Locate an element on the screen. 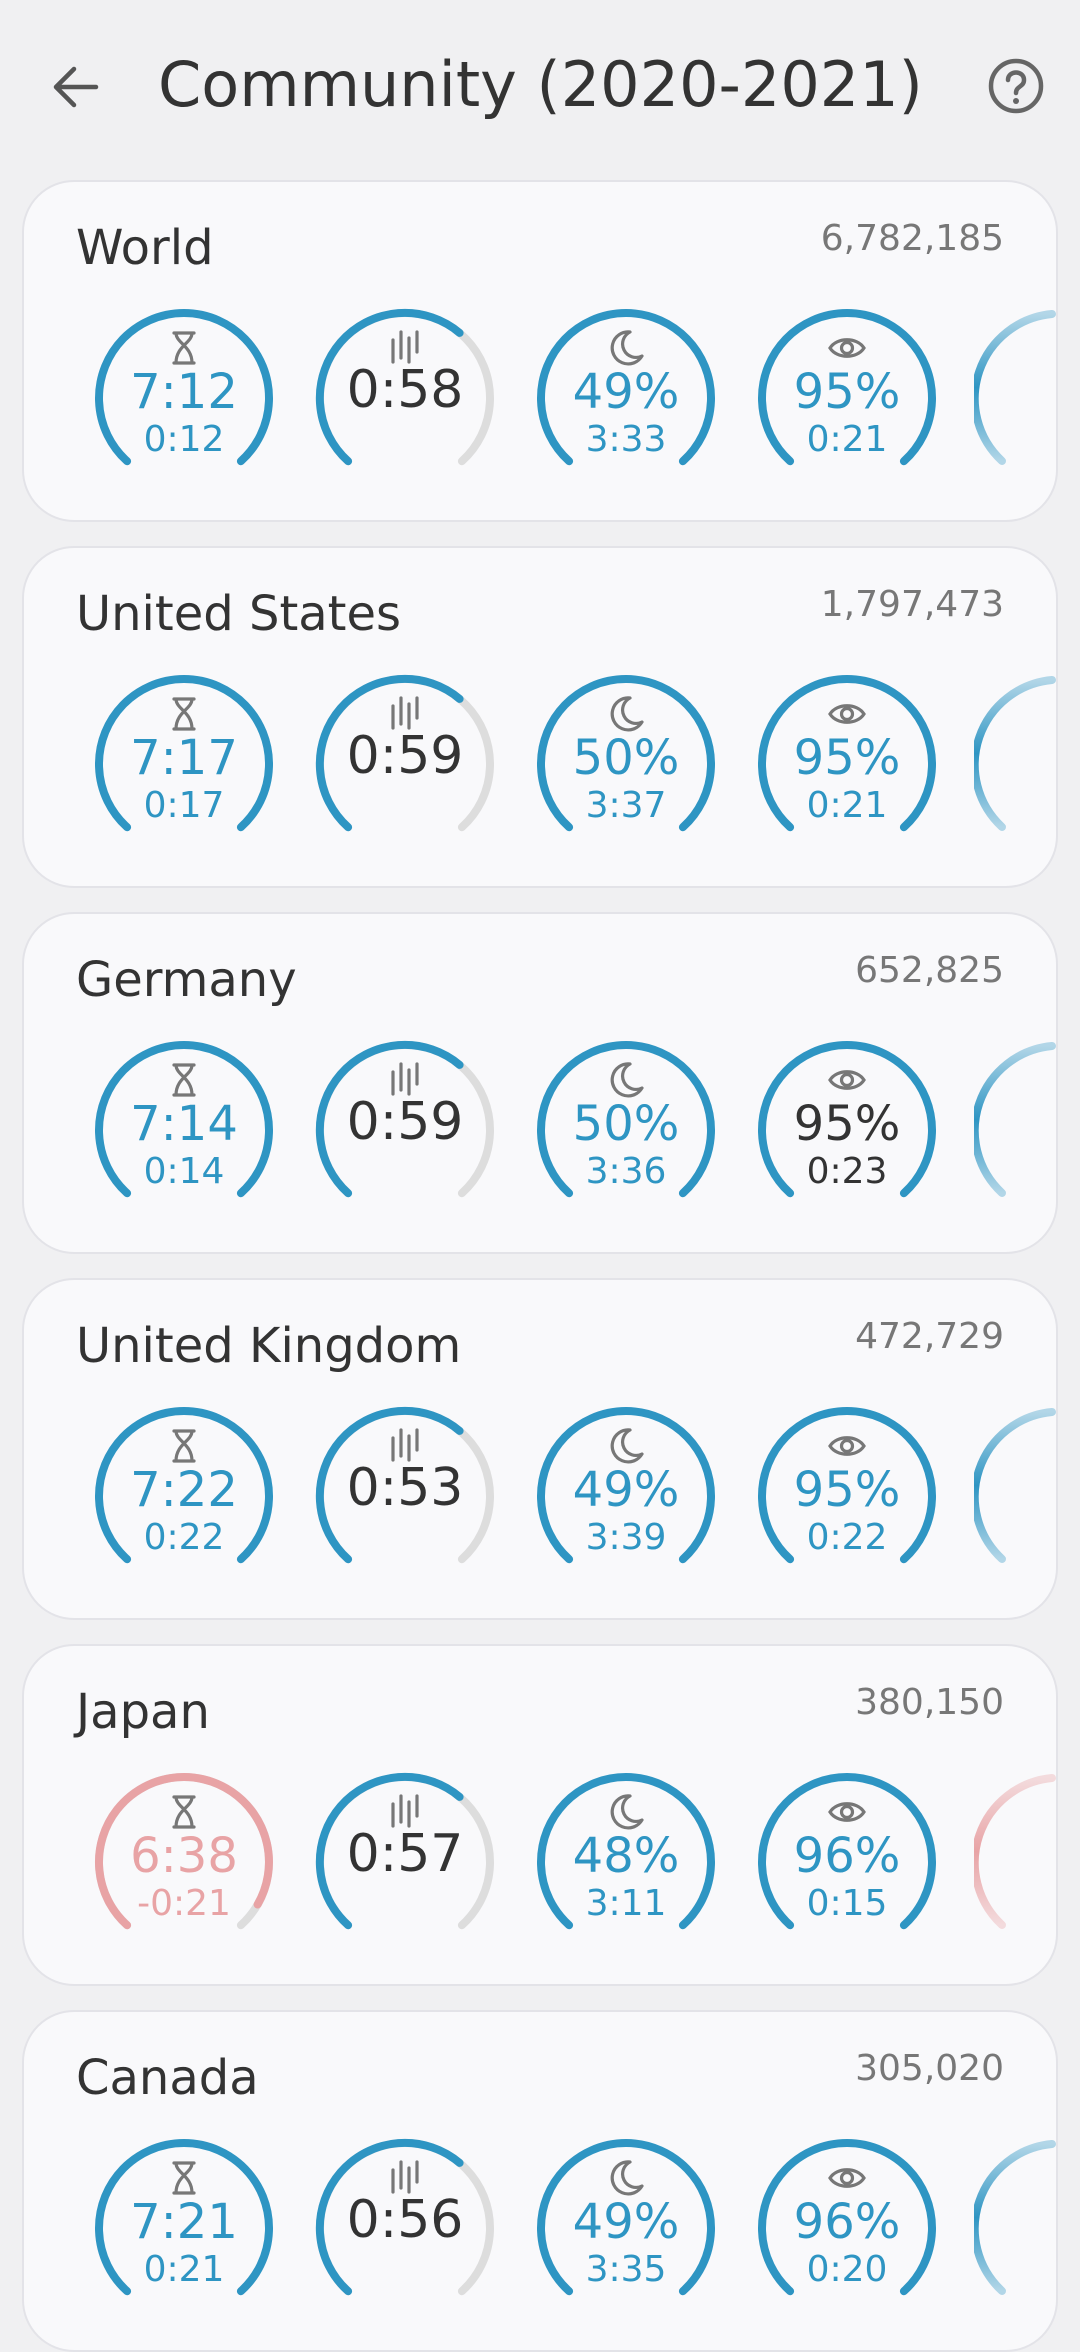  gauge-row: 6:38 -0:21 0:57 48% 3:11 96% 0:15 is located at coordinates (540, 1870).